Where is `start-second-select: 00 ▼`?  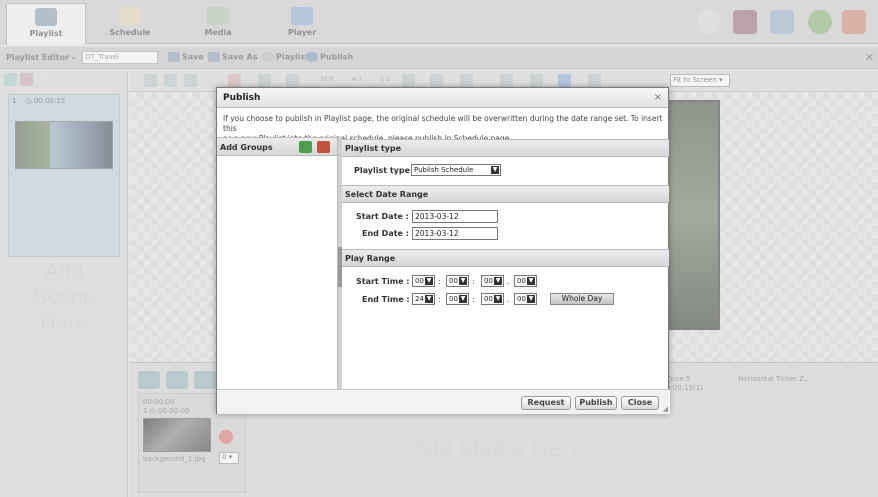 start-second-select: 00 ▼ is located at coordinates (492, 281).